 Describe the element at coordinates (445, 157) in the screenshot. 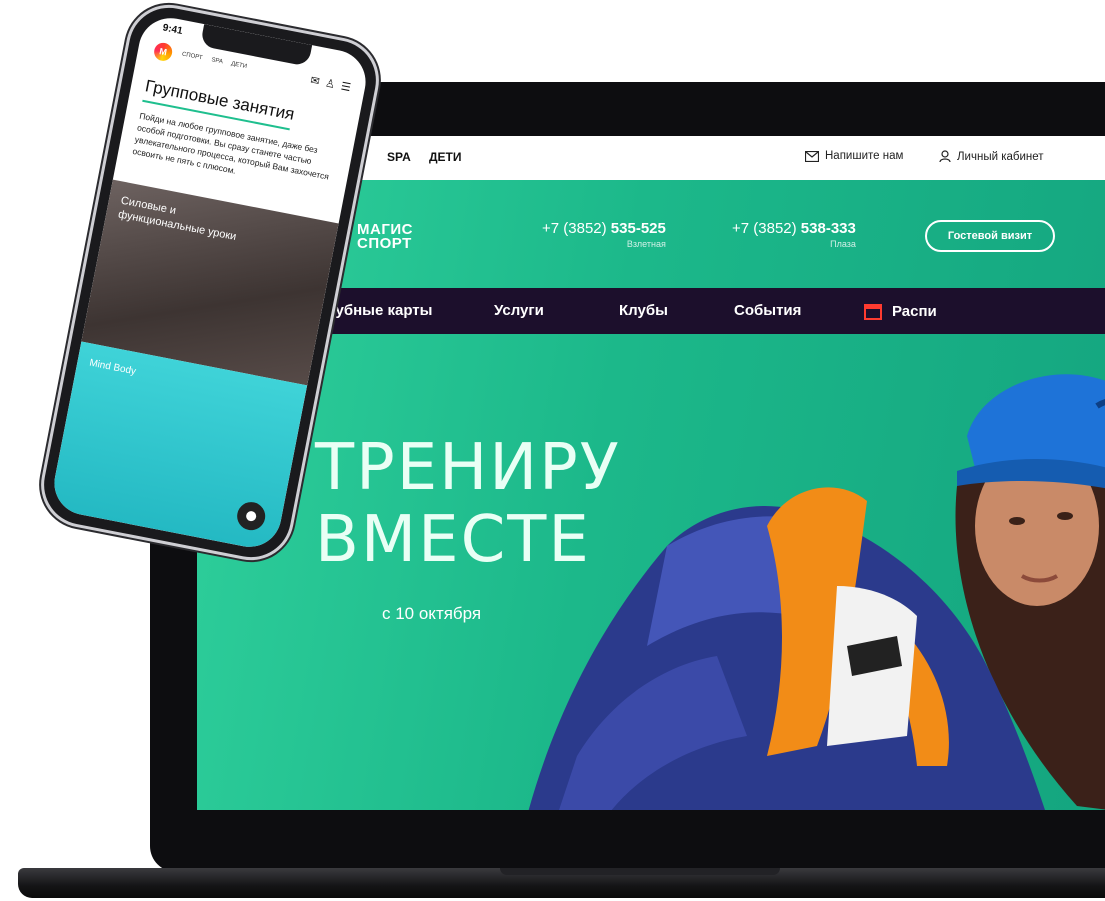

I see `top-link-kids: ДЕТИ` at that location.